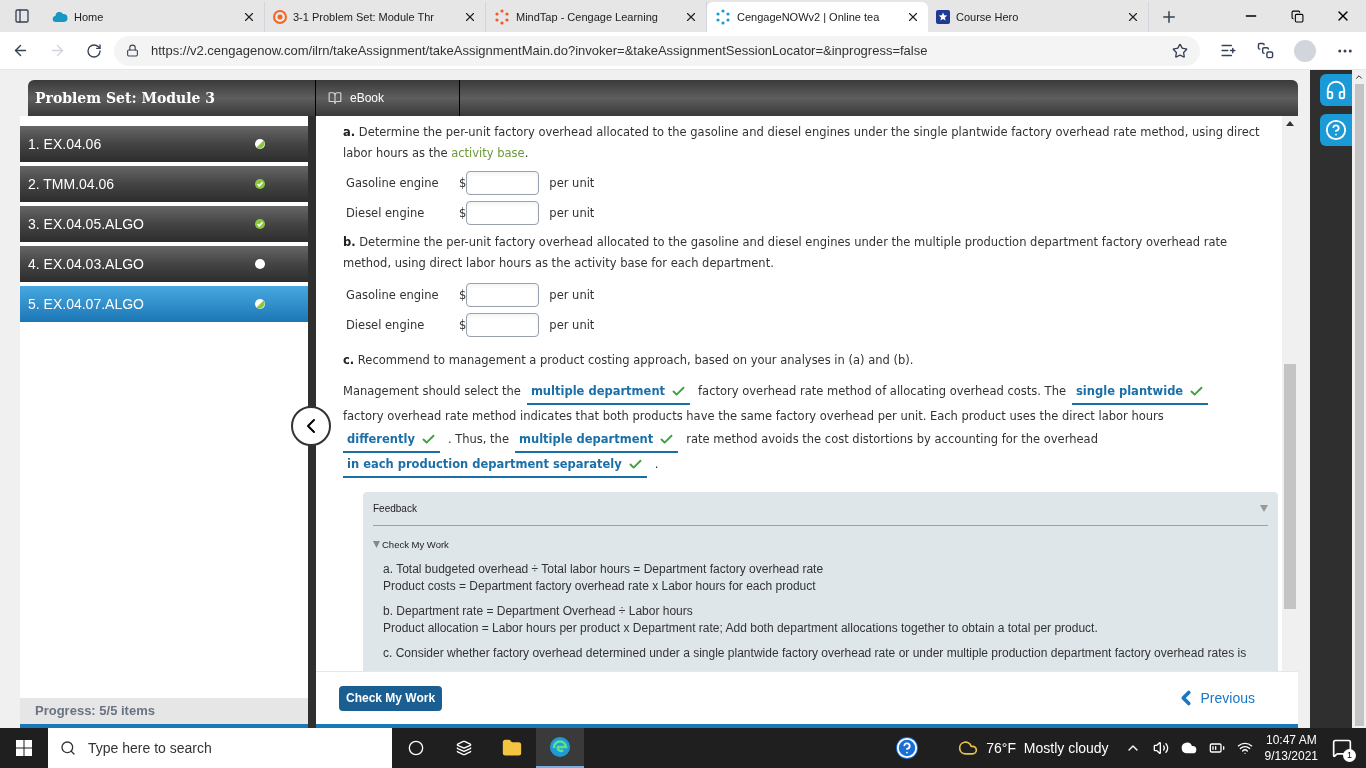 The image size is (1366, 768). Describe the element at coordinates (512, 748) in the screenshot. I see `folder-icon` at that location.